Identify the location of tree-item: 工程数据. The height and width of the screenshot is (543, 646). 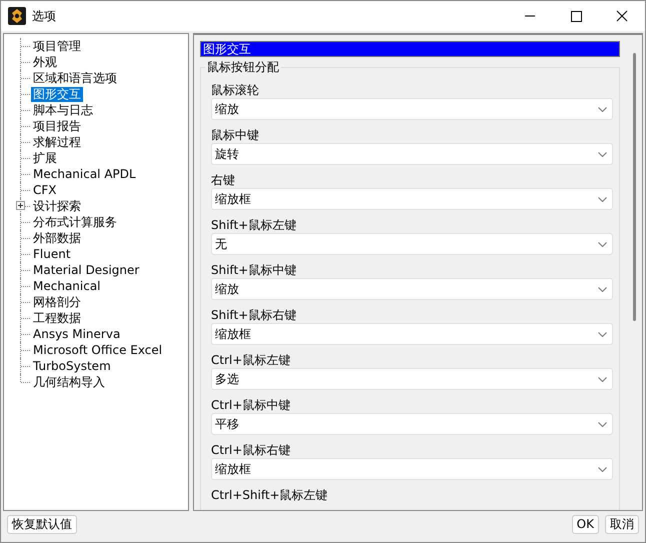
(57, 318).